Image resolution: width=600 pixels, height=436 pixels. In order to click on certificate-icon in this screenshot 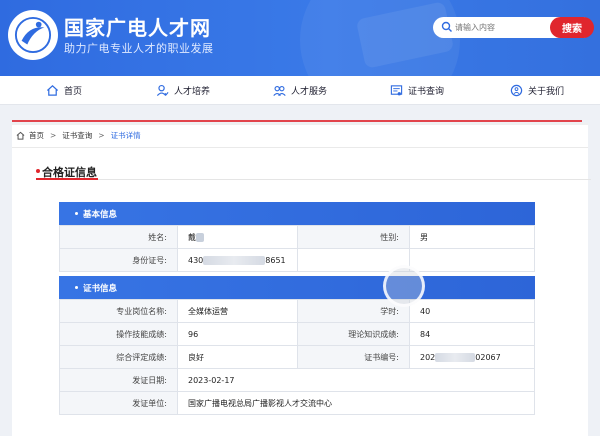, I will do `click(396, 90)`.